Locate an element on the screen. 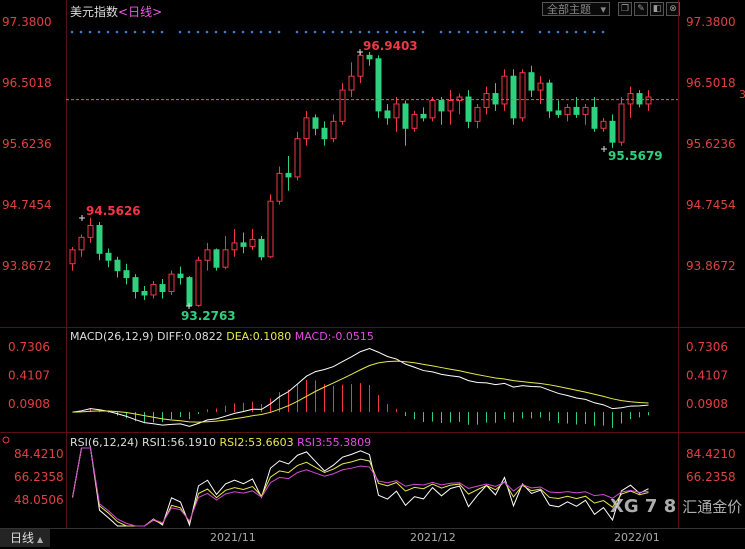 The height and width of the screenshot is (549, 745). rsi2-line is located at coordinates (360, 487).